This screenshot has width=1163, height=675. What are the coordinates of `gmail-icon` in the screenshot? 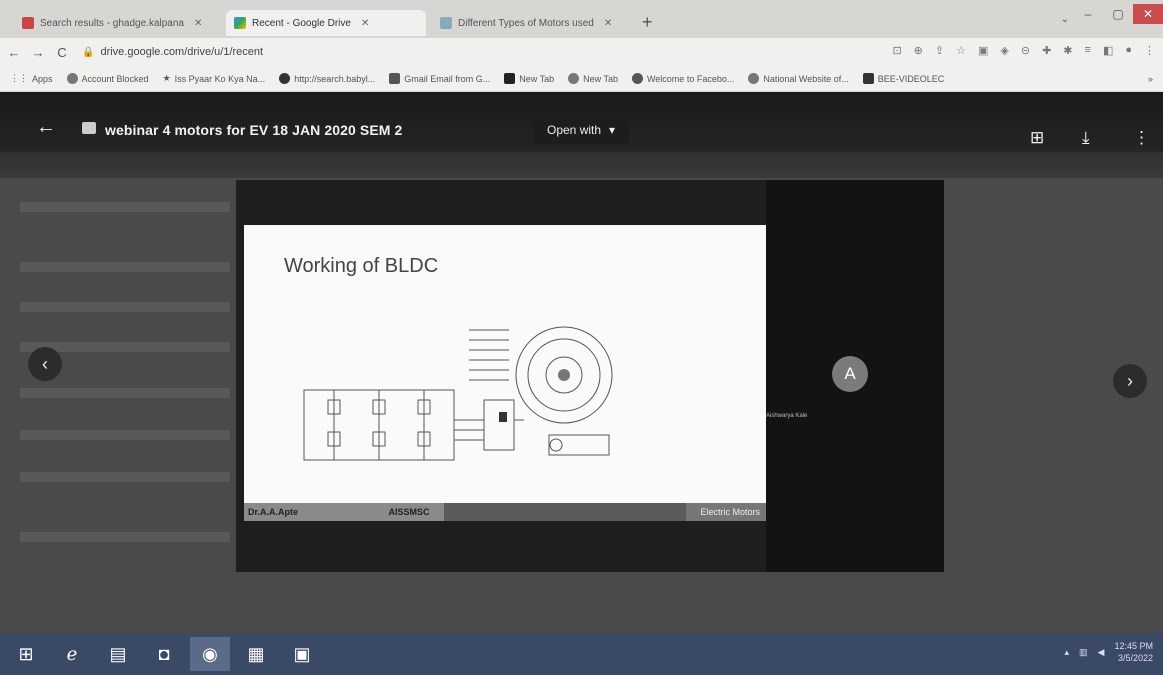 It's located at (28, 23).